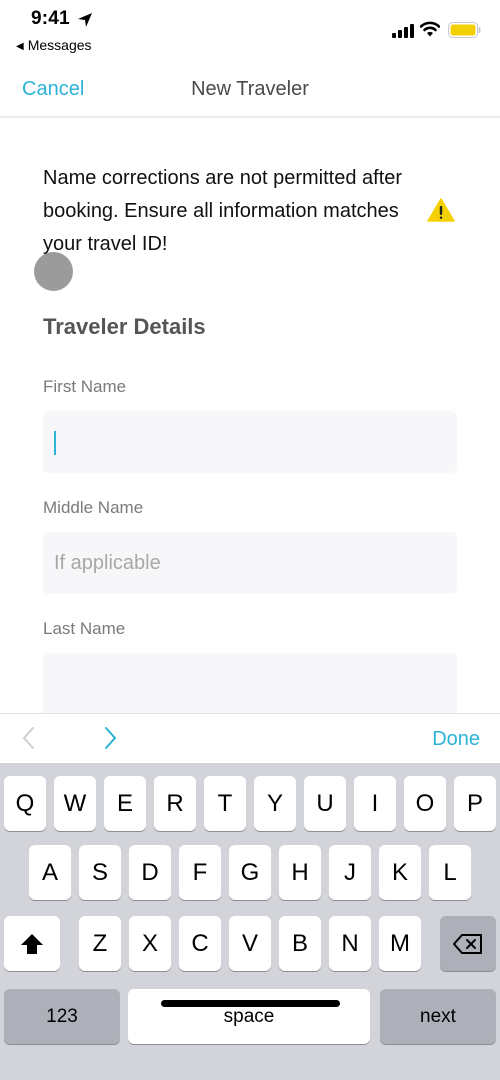 The height and width of the screenshot is (1080, 500). What do you see at coordinates (59, 45) in the screenshot?
I see `back-app-label: Messages` at bounding box center [59, 45].